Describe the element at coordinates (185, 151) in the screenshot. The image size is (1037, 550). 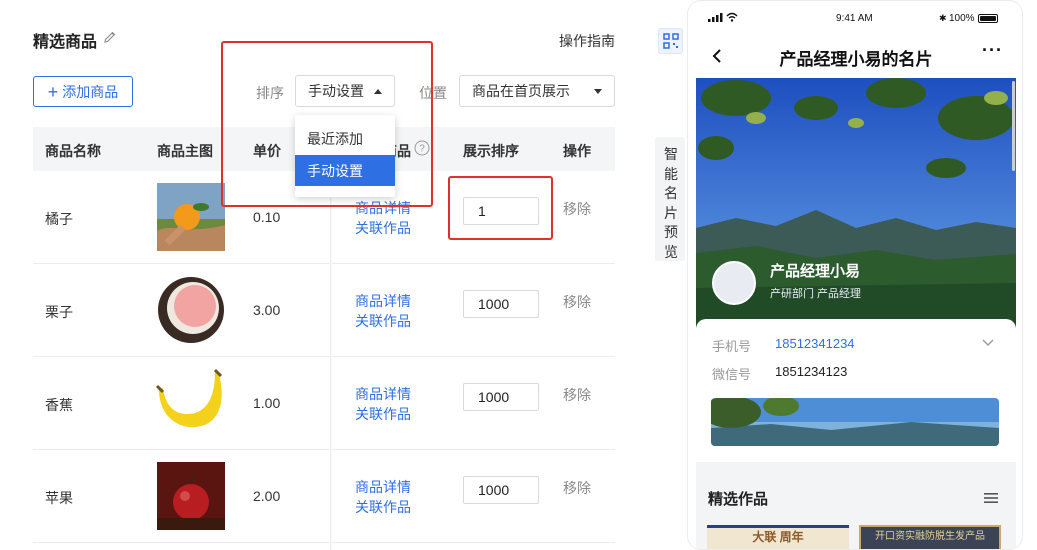
I see `col-image: 商品主图` at that location.